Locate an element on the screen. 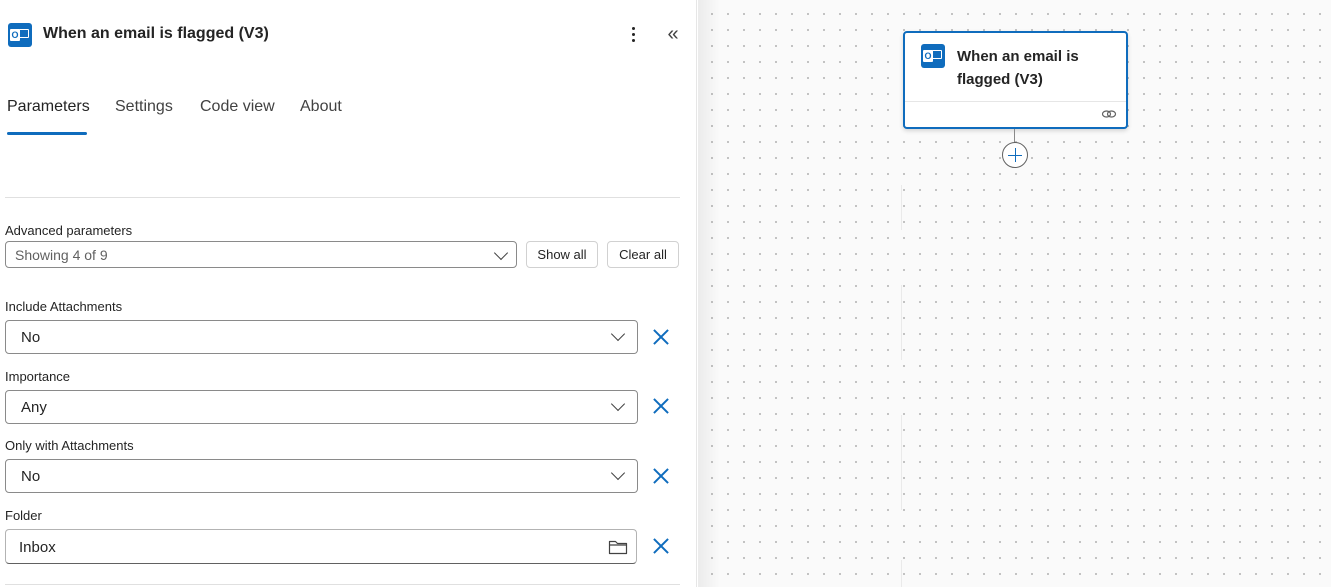  folder-value: Inbox is located at coordinates (37, 547).